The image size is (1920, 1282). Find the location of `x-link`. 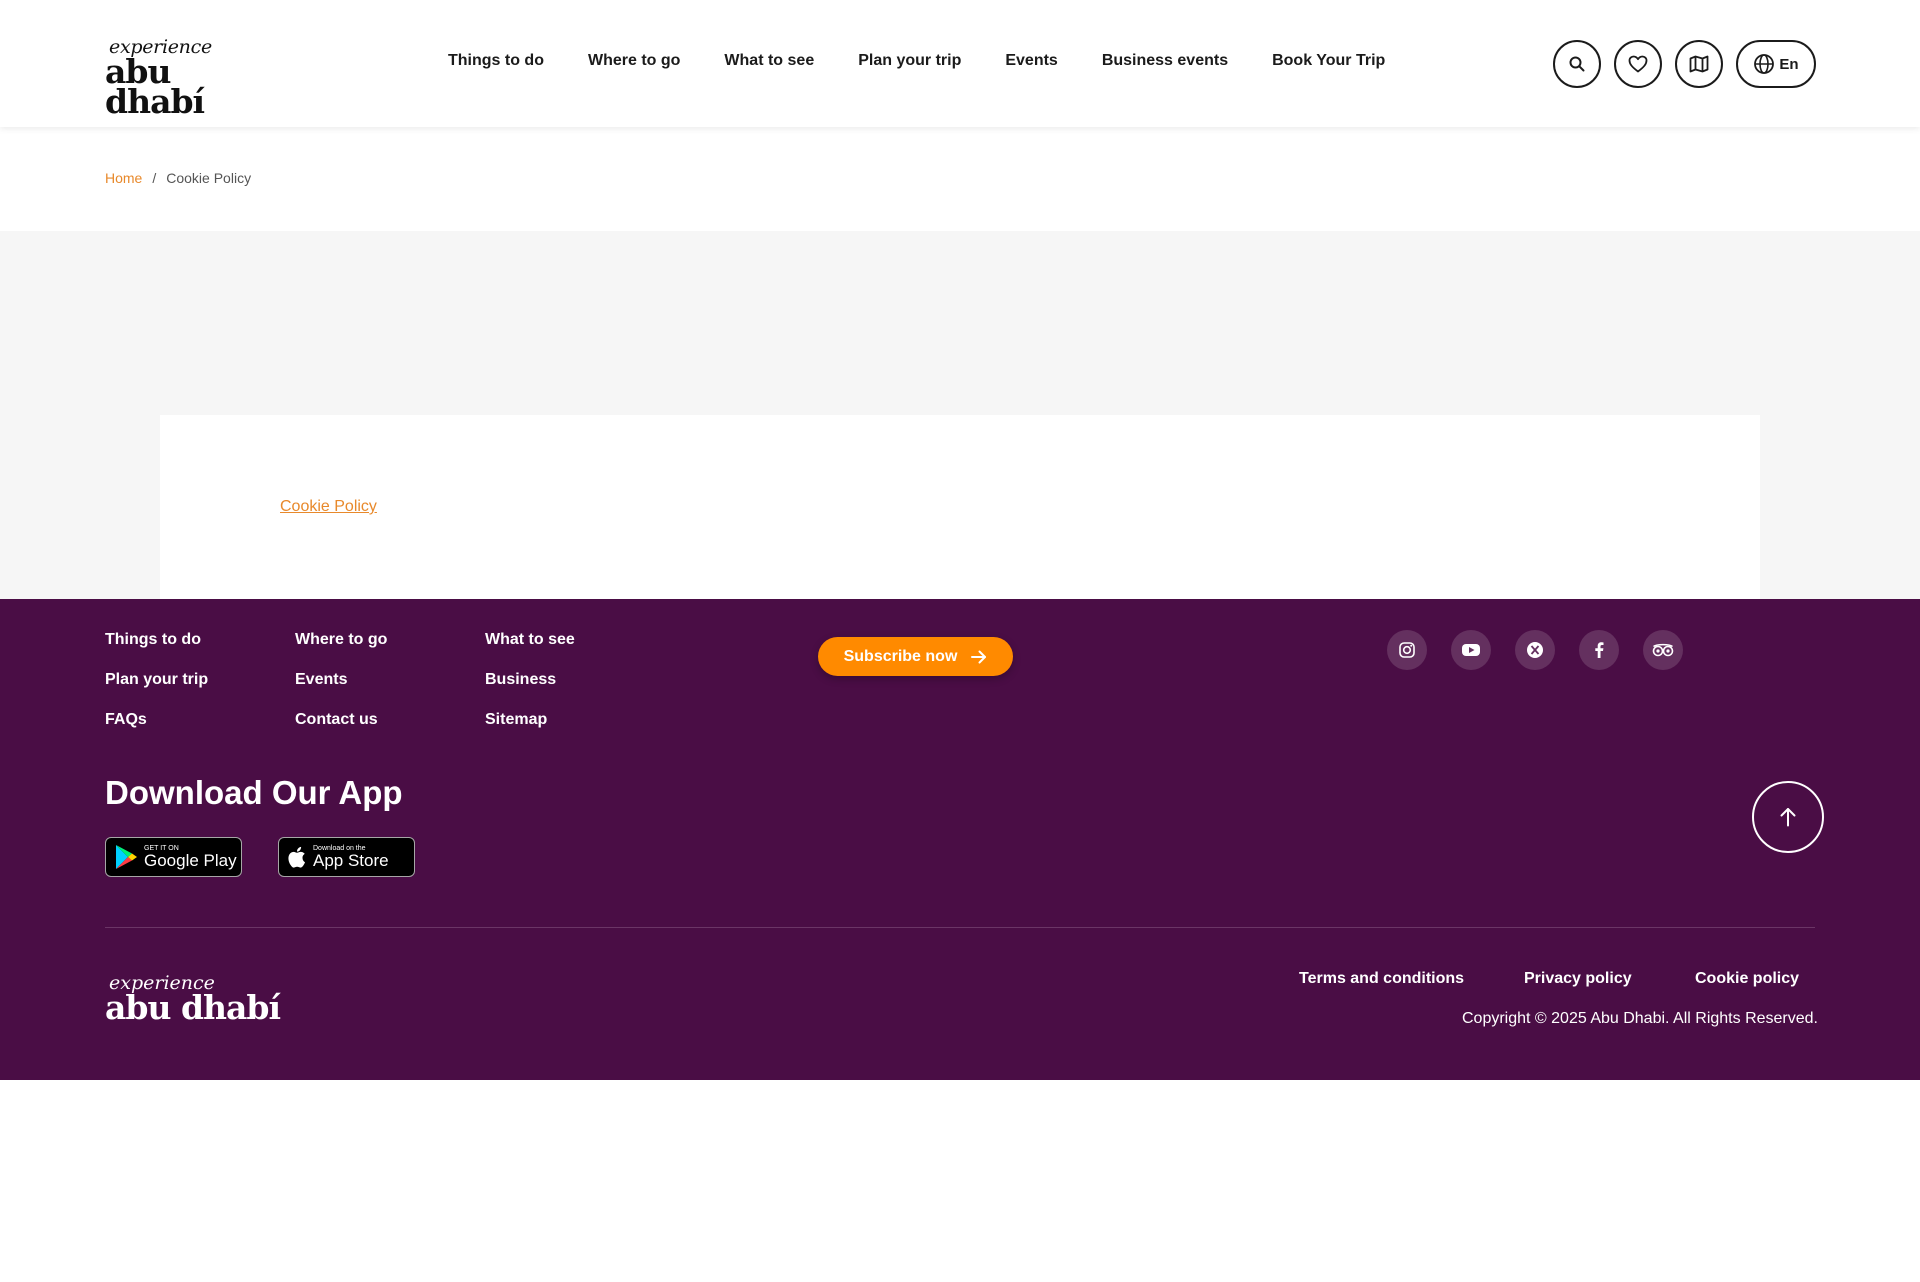

x-link is located at coordinates (1535, 650).